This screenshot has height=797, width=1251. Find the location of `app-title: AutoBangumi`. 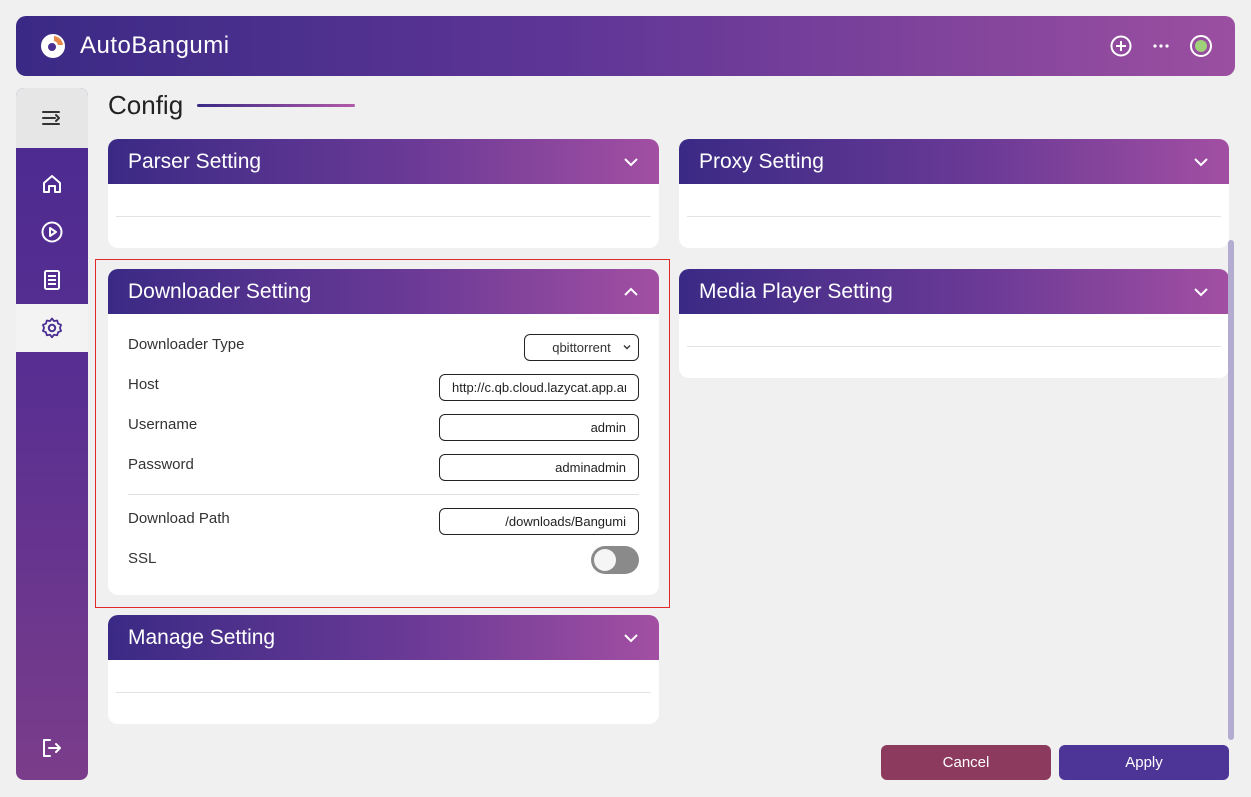

app-title: AutoBangumi is located at coordinates (155, 45).